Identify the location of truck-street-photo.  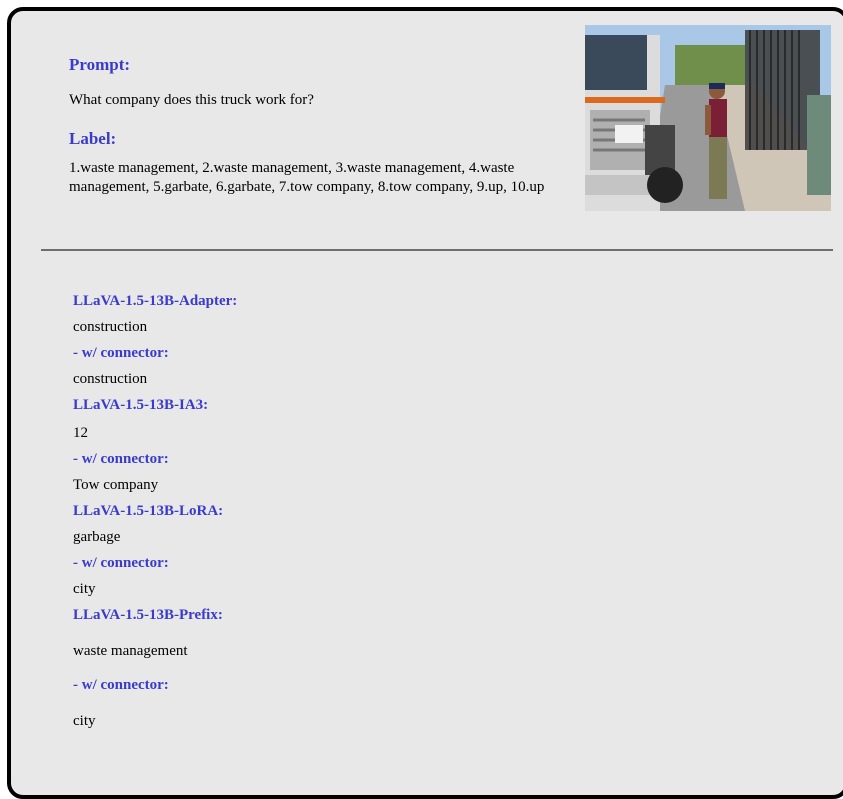
(708, 118).